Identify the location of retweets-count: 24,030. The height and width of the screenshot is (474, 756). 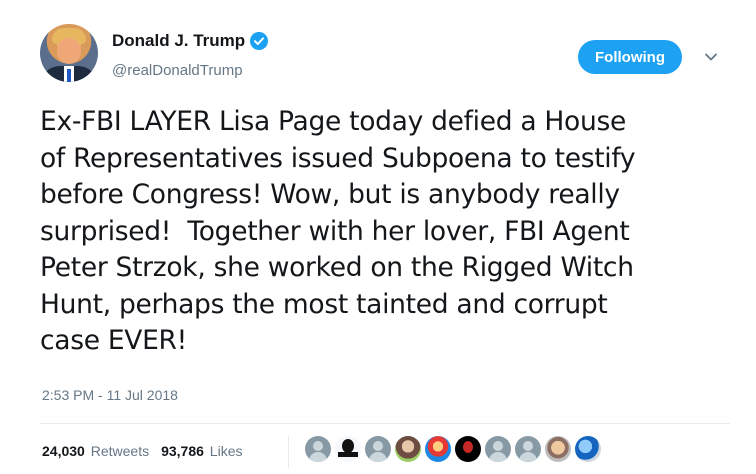
(63, 451).